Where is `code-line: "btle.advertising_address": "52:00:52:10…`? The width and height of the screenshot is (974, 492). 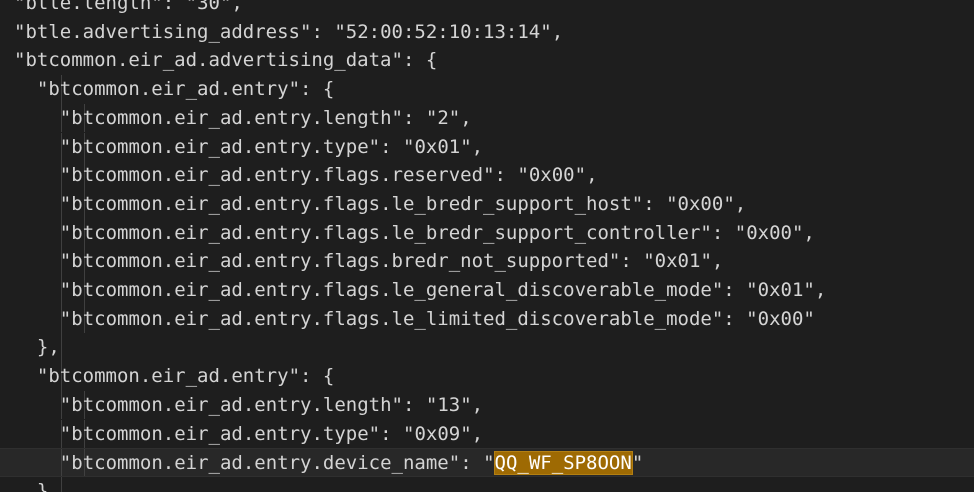 code-line: "btle.advertising_address": "52:00:52:10… is located at coordinates (487, 32).